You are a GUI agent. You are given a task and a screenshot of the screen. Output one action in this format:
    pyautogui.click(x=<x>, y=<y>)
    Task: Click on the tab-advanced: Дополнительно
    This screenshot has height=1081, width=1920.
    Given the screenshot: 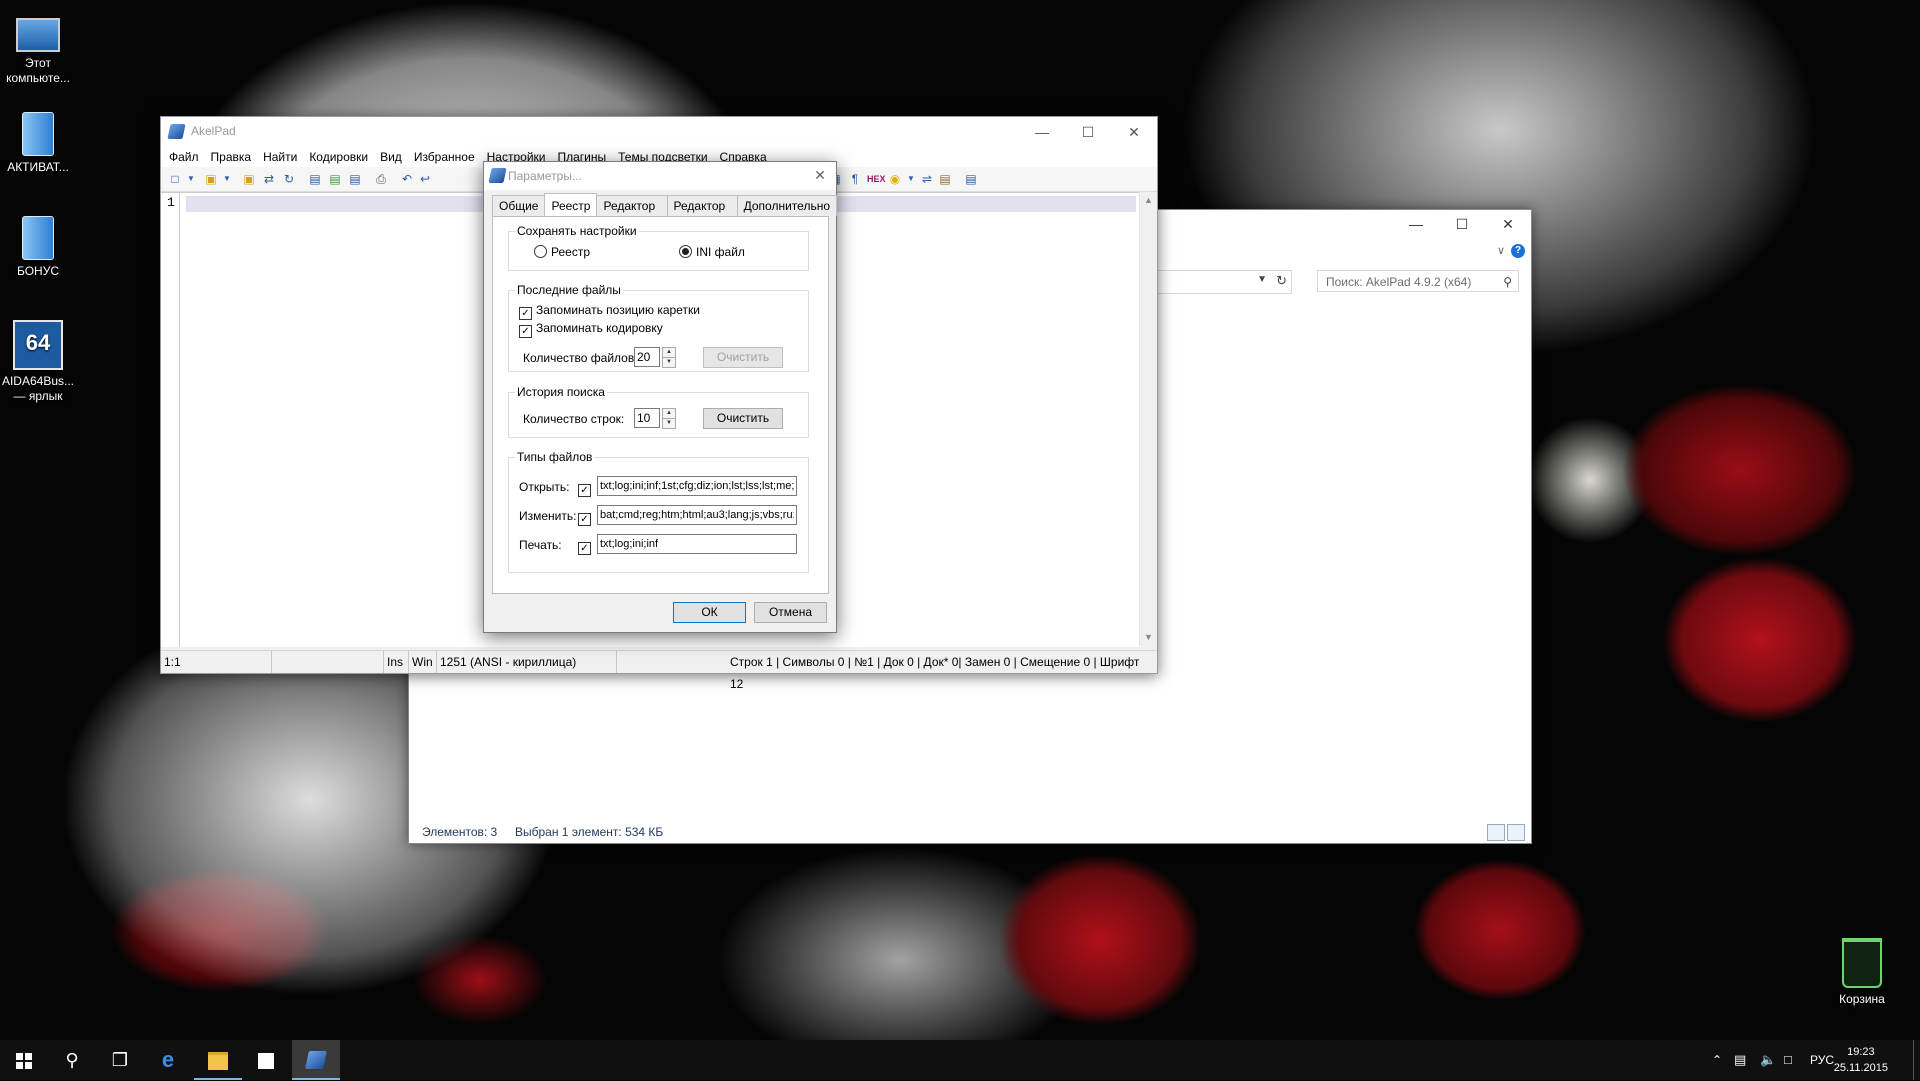 What is the action you would take?
    pyautogui.click(x=786, y=205)
    